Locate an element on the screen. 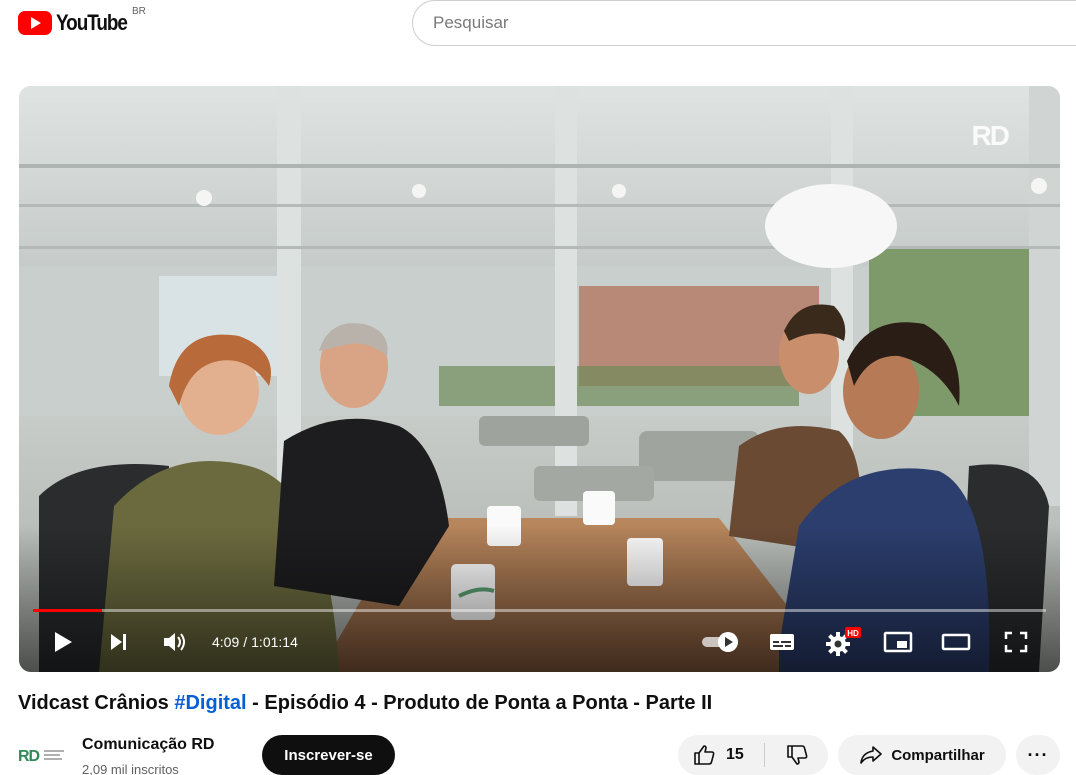 This screenshot has width=1076, height=775. autoplay-toggle-icon is located at coordinates (720, 642).